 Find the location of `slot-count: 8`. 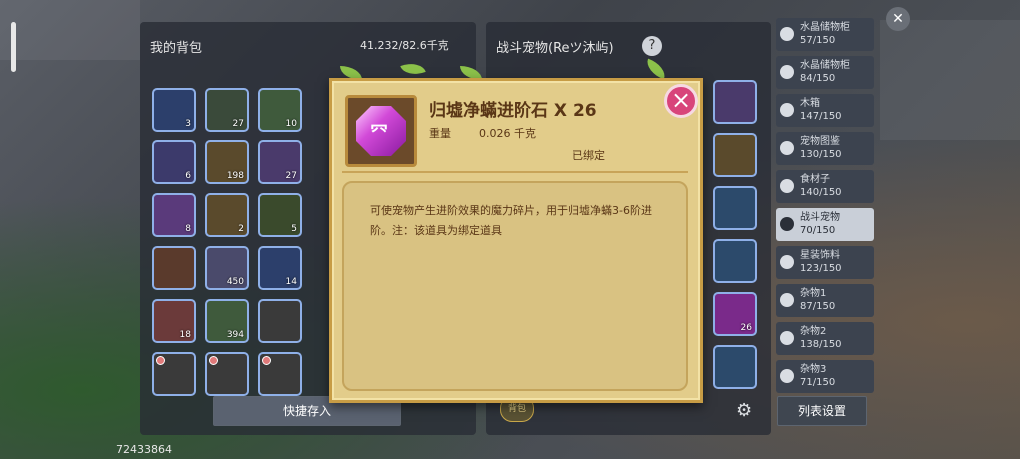

slot-count: 8 is located at coordinates (188, 229).